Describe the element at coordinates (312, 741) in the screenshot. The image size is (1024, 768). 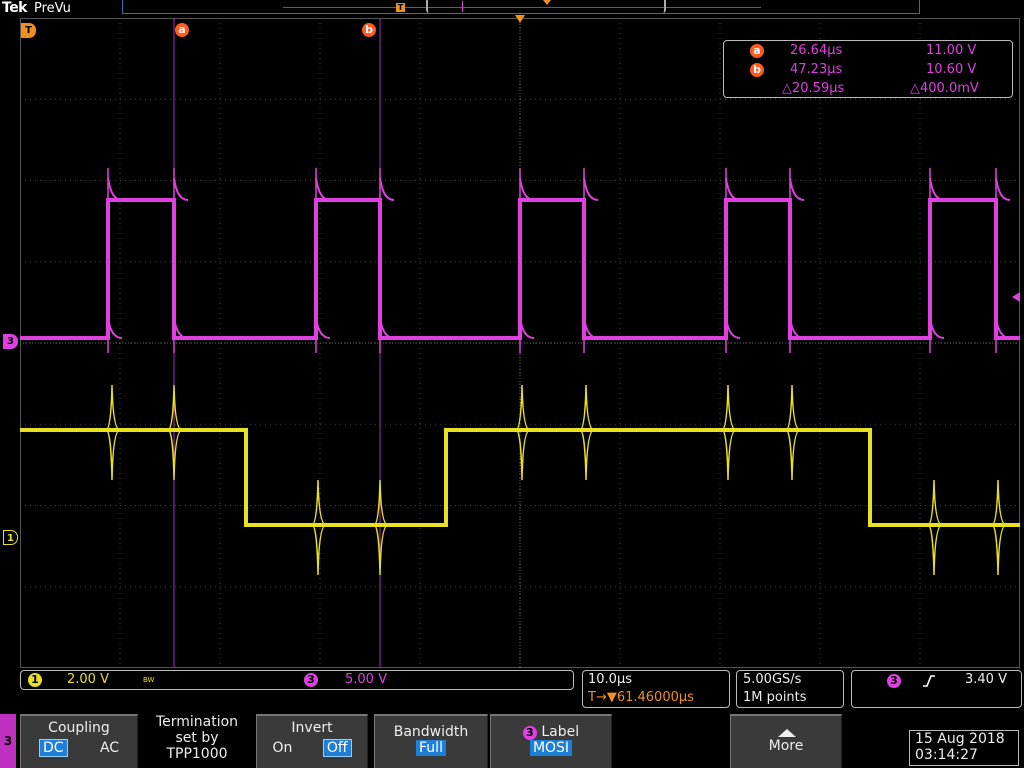
I see `invert-button: Invert On Off` at that location.